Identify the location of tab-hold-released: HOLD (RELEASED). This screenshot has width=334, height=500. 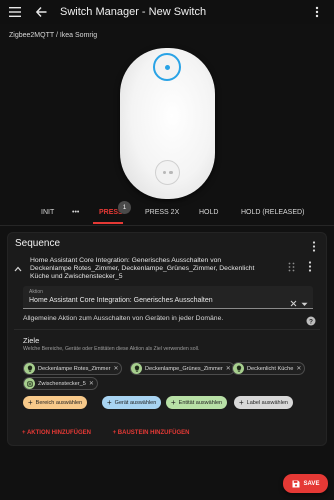
(272, 212).